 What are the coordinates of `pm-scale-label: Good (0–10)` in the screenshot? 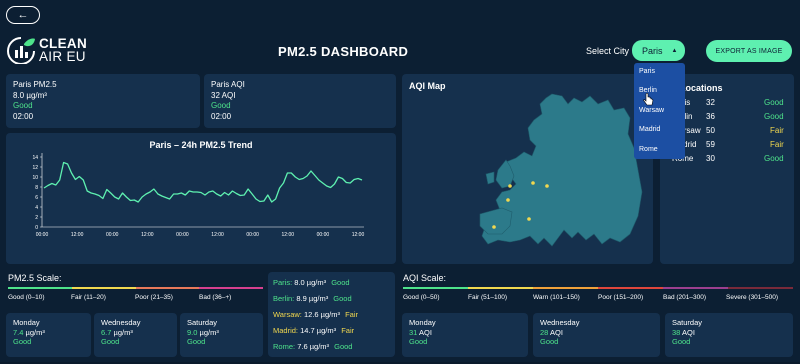 It's located at (26, 297).